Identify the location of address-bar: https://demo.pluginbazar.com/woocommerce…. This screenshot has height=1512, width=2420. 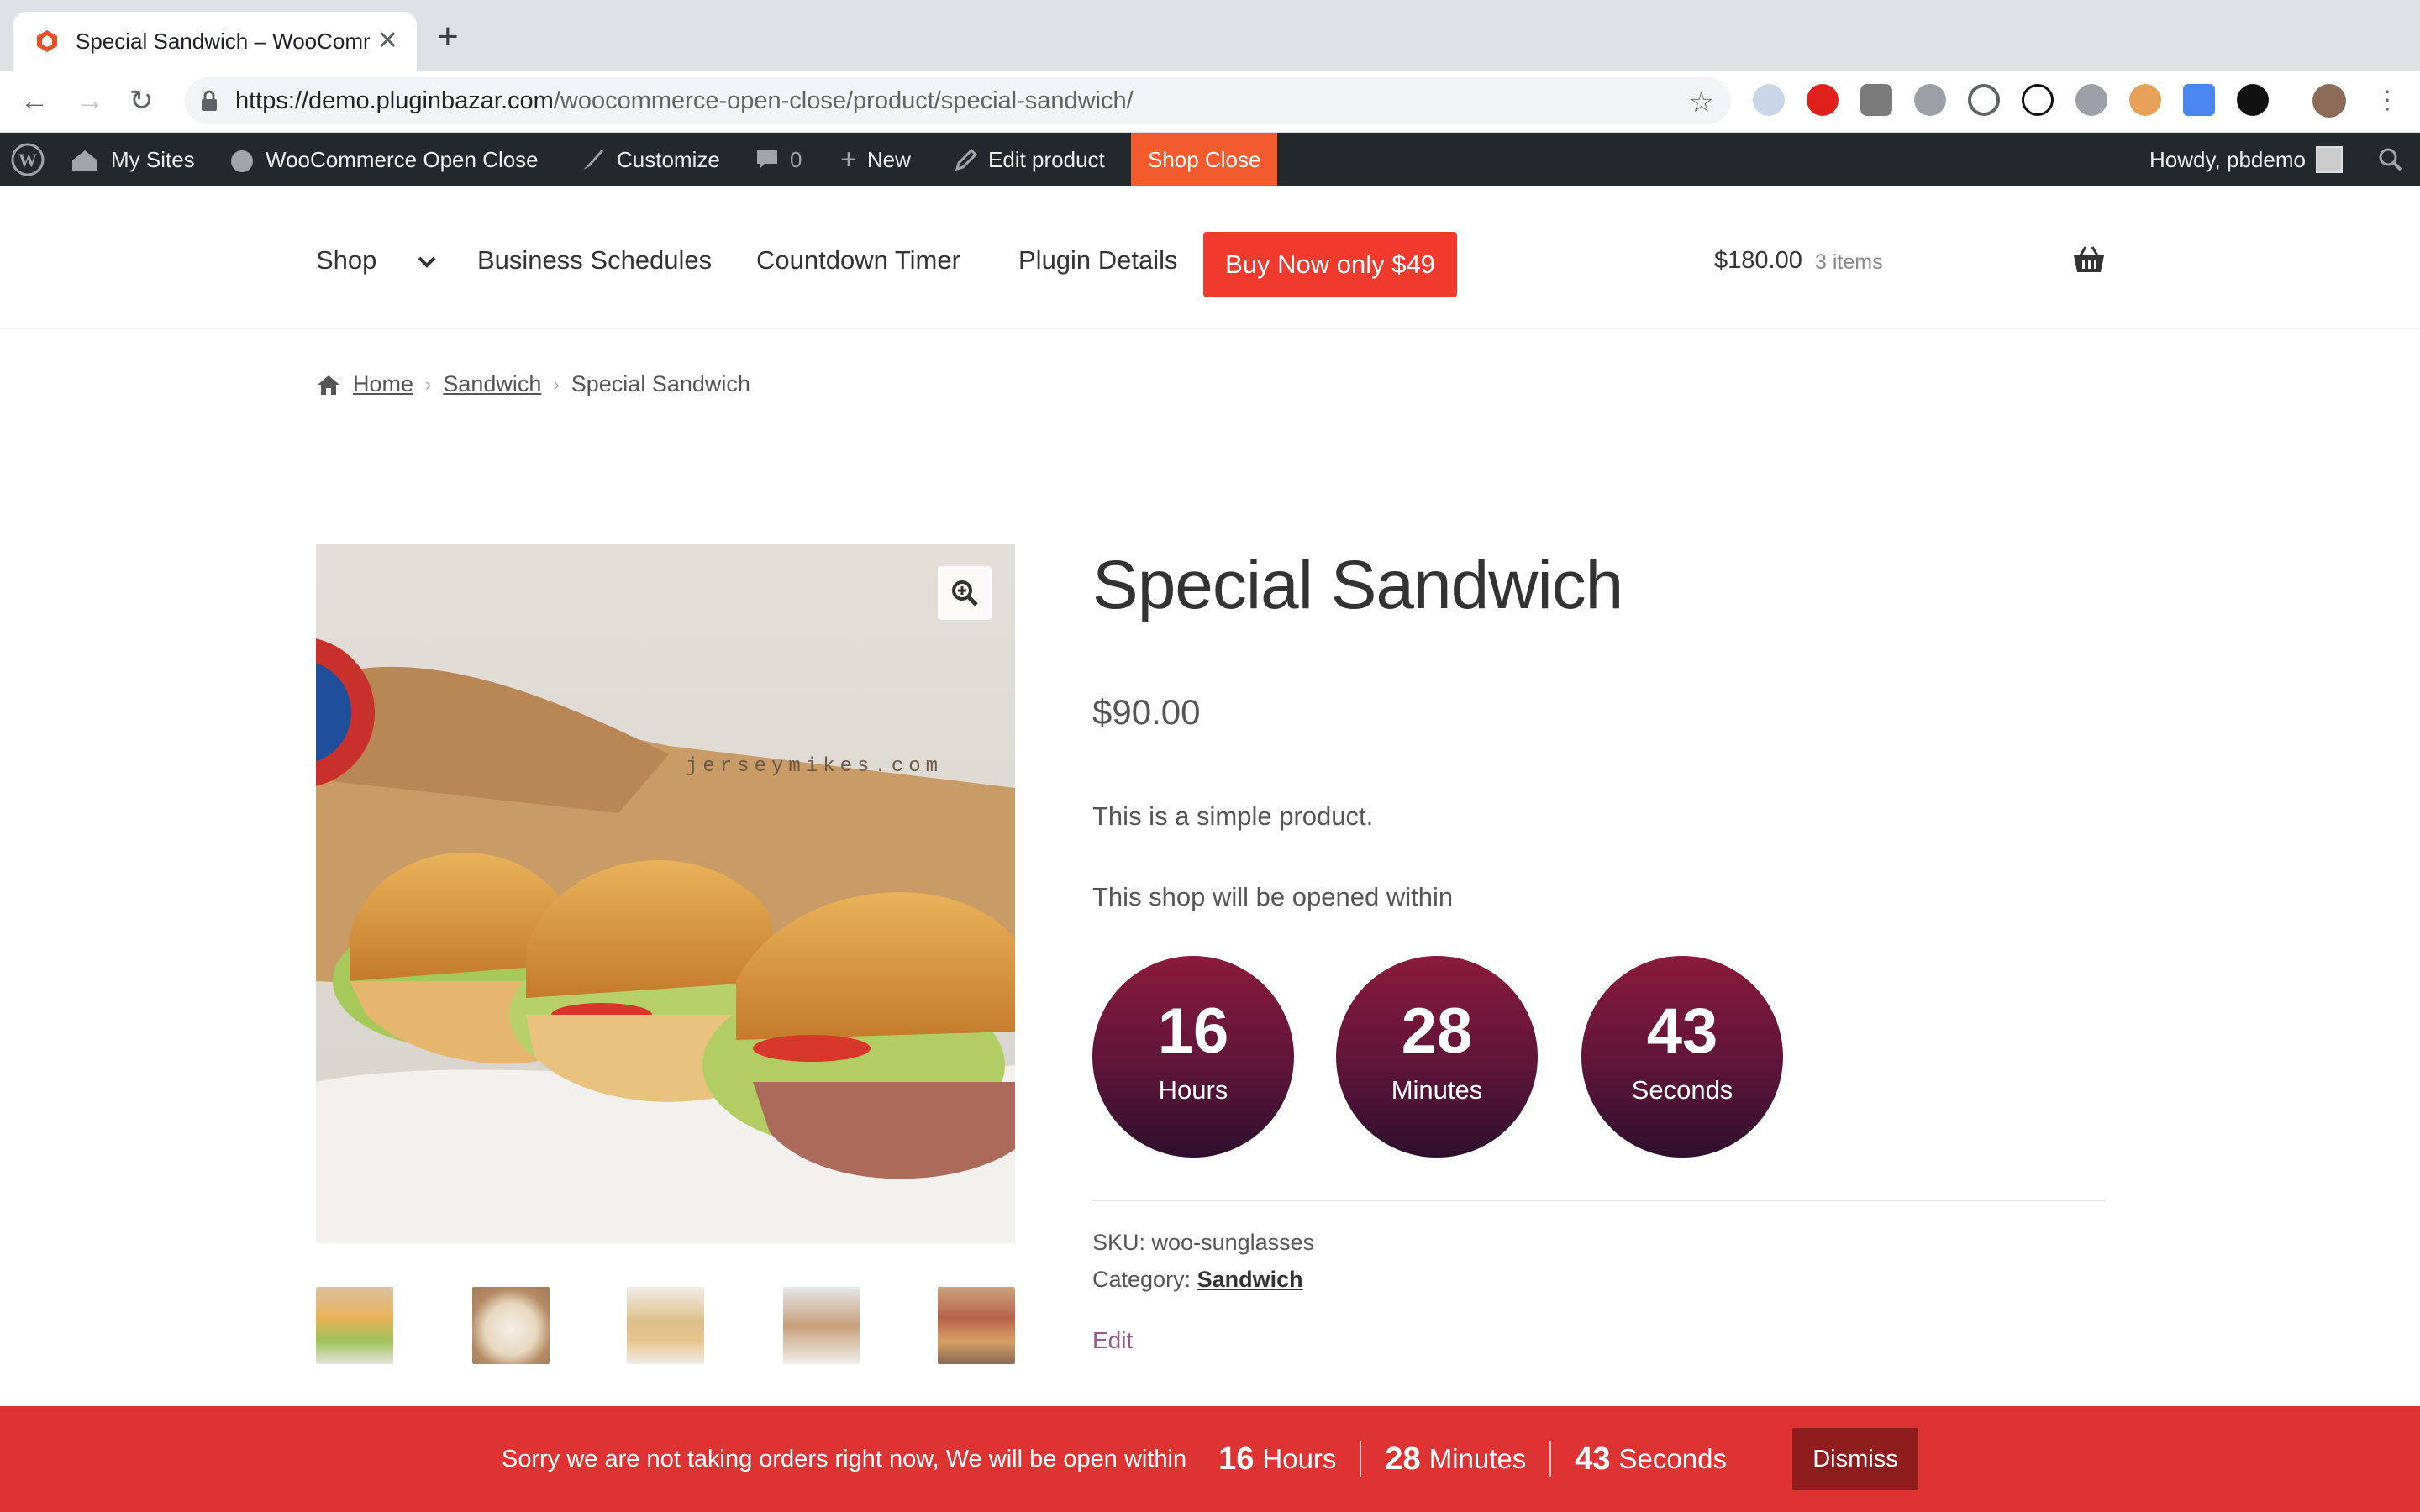
(958, 100).